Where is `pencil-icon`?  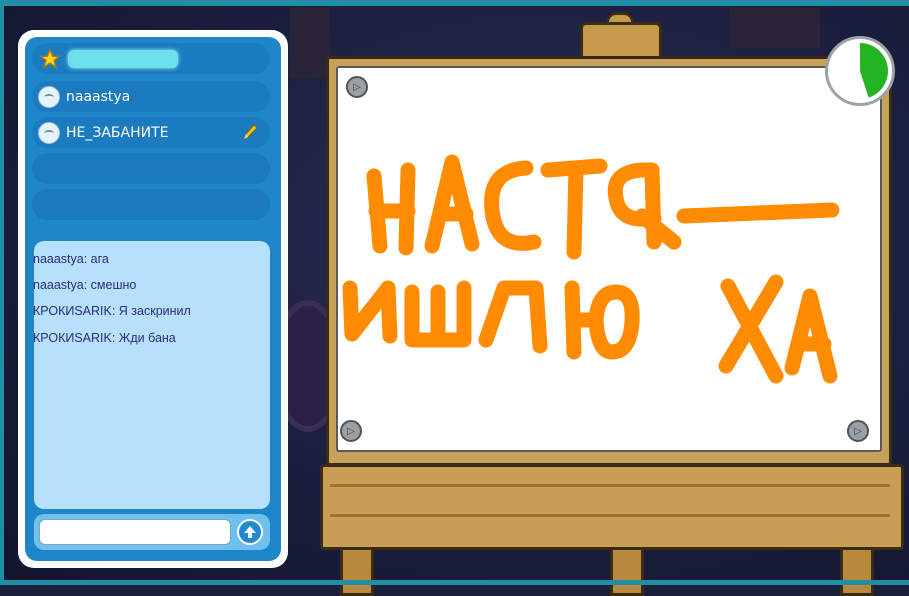 pencil-icon is located at coordinates (250, 132).